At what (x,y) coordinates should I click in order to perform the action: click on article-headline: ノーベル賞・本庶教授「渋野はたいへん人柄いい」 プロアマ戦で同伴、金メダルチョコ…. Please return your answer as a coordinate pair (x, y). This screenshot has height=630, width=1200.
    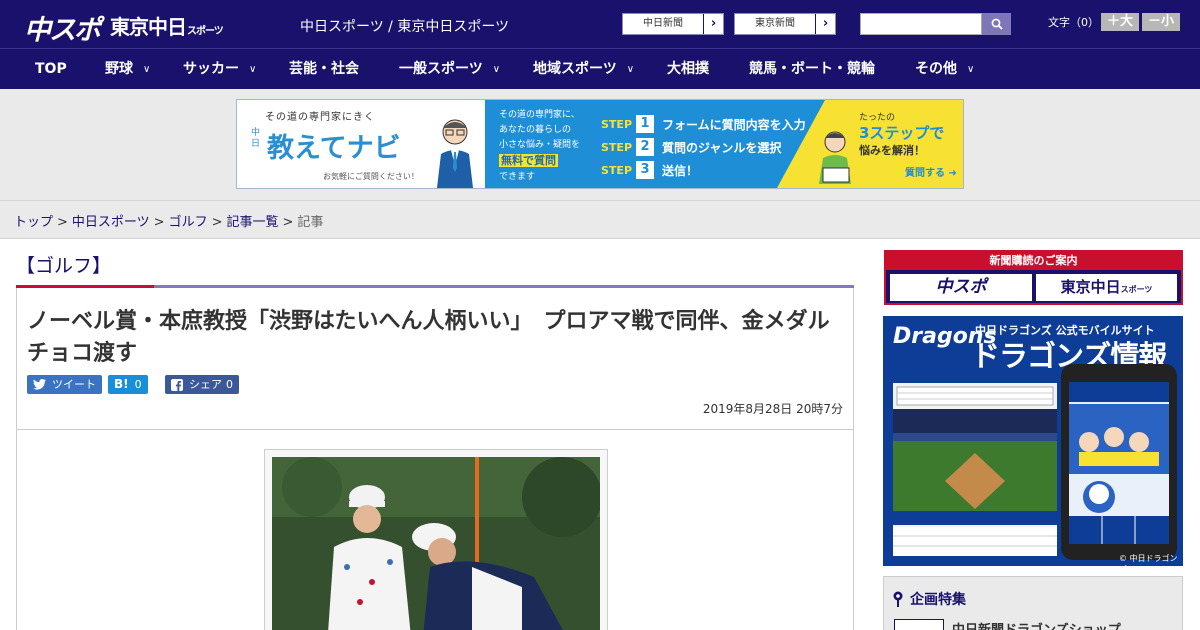
    Looking at the image, I should click on (428, 337).